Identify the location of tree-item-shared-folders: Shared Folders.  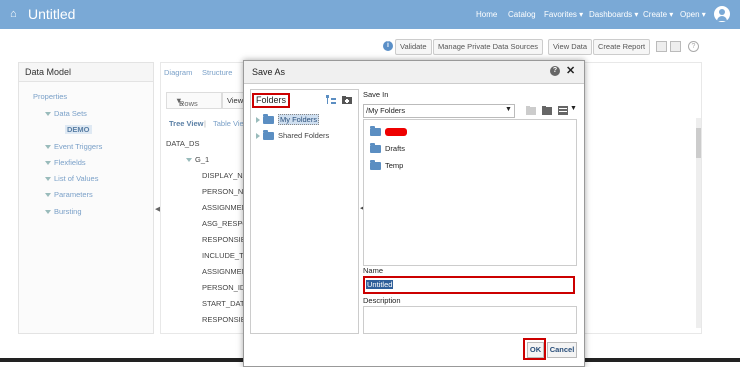
(293, 135).